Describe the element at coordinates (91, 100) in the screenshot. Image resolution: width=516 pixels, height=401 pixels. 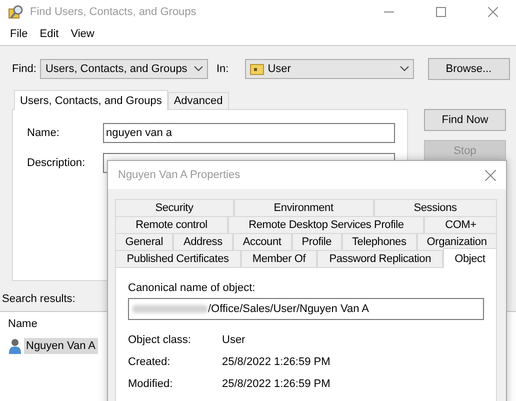
I see `tab: Users, Contacts, and Groups` at that location.